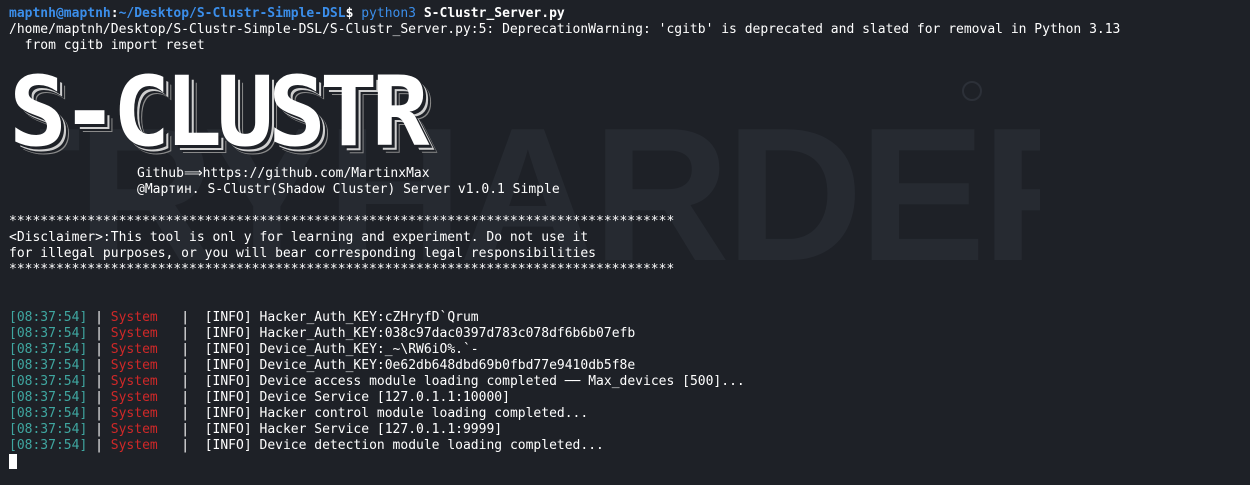 The width and height of the screenshot is (1250, 485). What do you see at coordinates (341, 317) in the screenshot?
I see `log-message: [INFO] Hacker_Auth_KEY:cZHryfD`Qrum` at bounding box center [341, 317].